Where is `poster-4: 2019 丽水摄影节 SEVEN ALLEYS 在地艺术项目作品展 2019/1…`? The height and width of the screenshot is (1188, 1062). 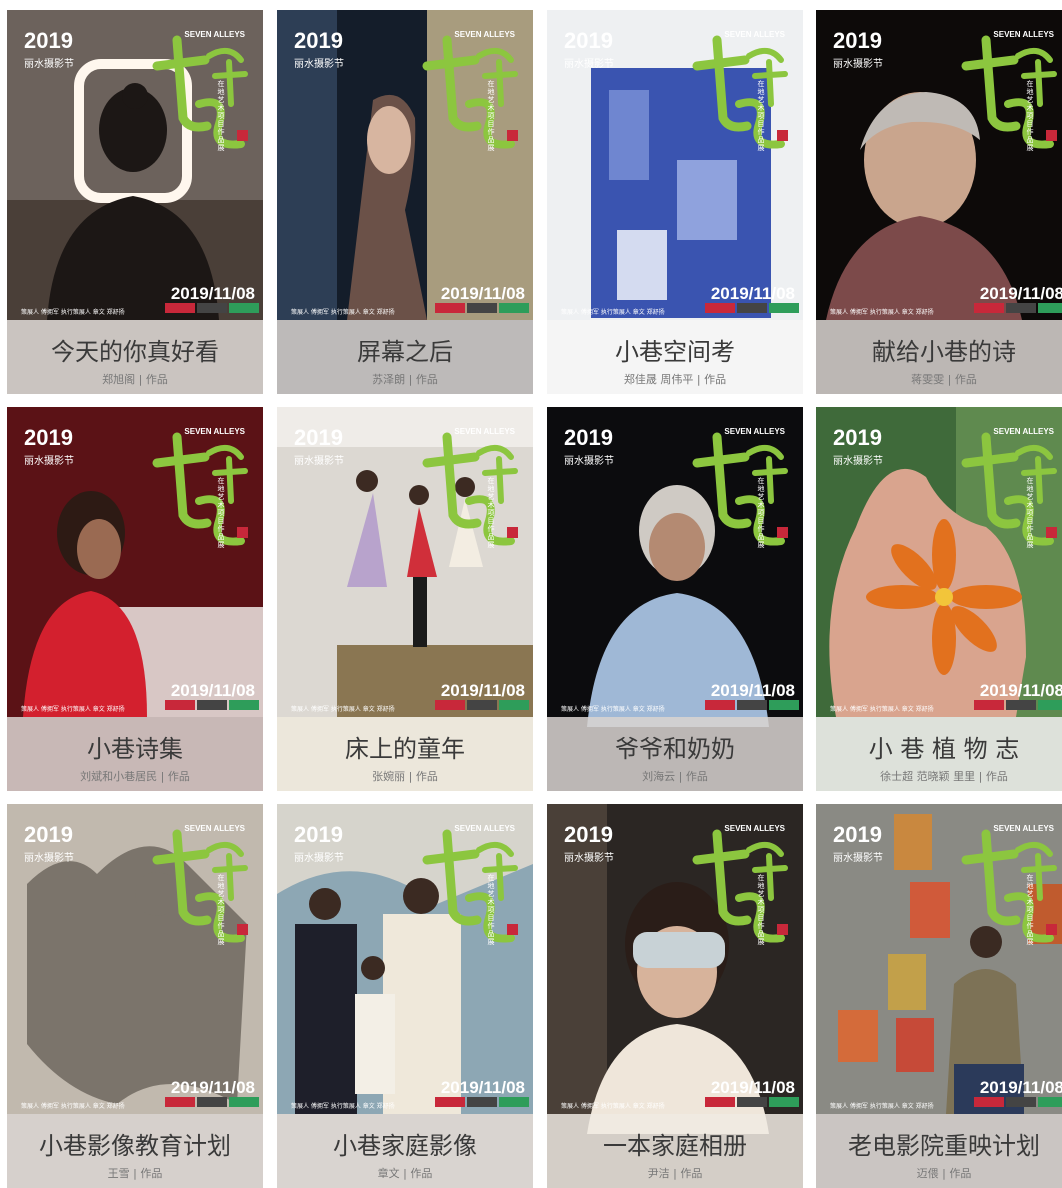 poster-4: 2019 丽水摄影节 SEVEN ALLEYS 在地艺术项目作品展 2019/1… is located at coordinates (939, 202).